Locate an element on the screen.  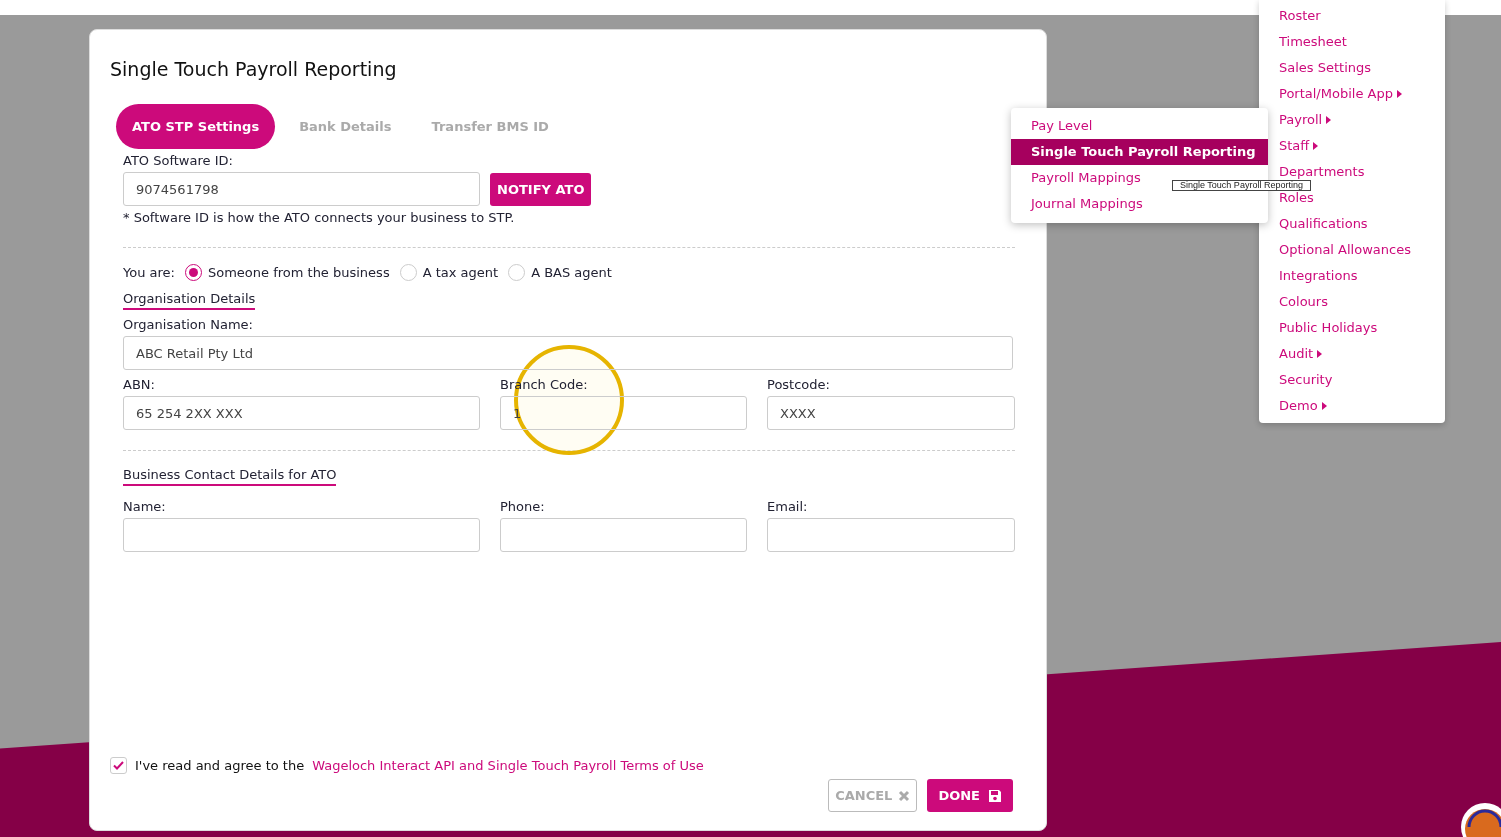
menu-item: Timesheet is located at coordinates (1313, 42).